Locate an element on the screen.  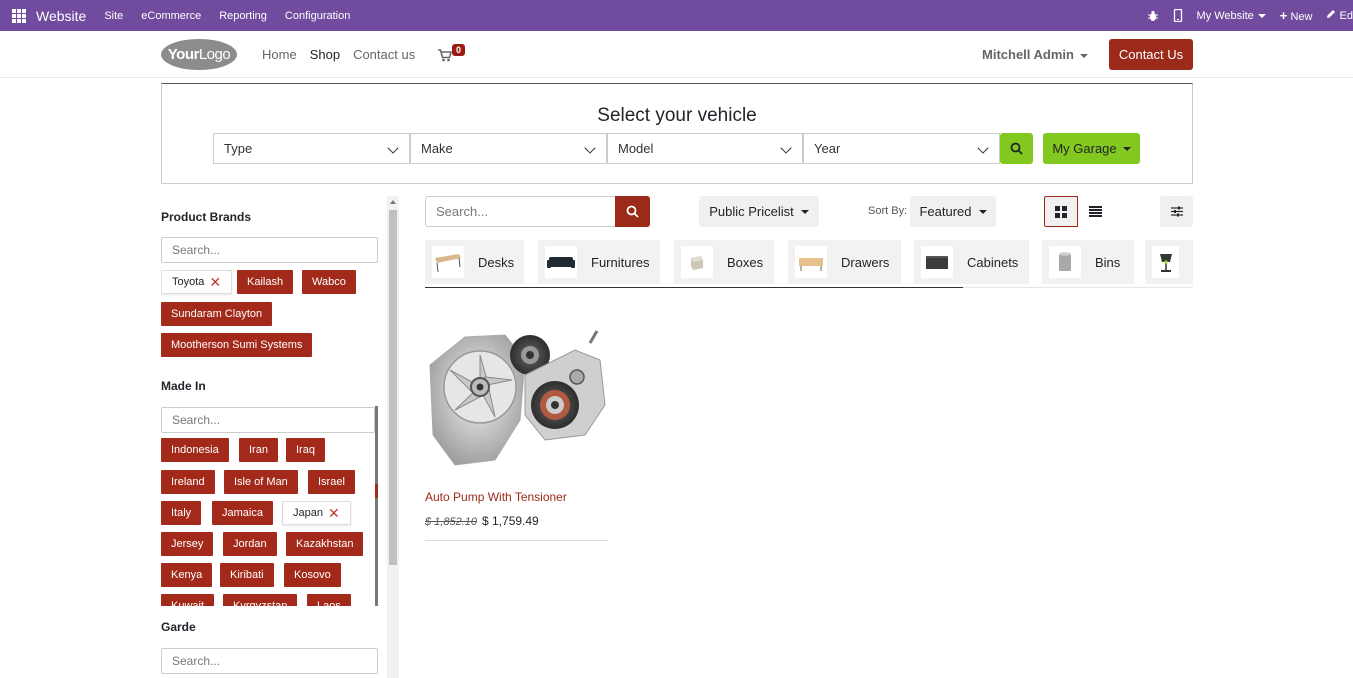
country-tag: Iran is located at coordinates (258, 450).